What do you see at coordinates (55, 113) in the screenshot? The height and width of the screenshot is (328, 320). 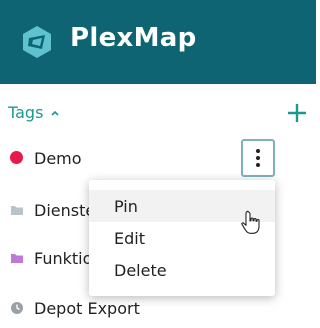 I see `chevron-up-icon` at bounding box center [55, 113].